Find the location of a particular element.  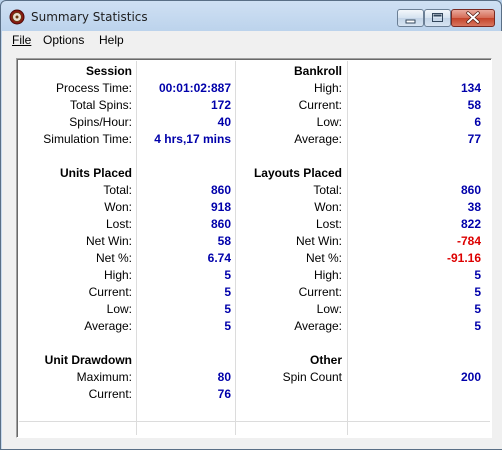

menu-bar: File Options Help is located at coordinates (252, 41).